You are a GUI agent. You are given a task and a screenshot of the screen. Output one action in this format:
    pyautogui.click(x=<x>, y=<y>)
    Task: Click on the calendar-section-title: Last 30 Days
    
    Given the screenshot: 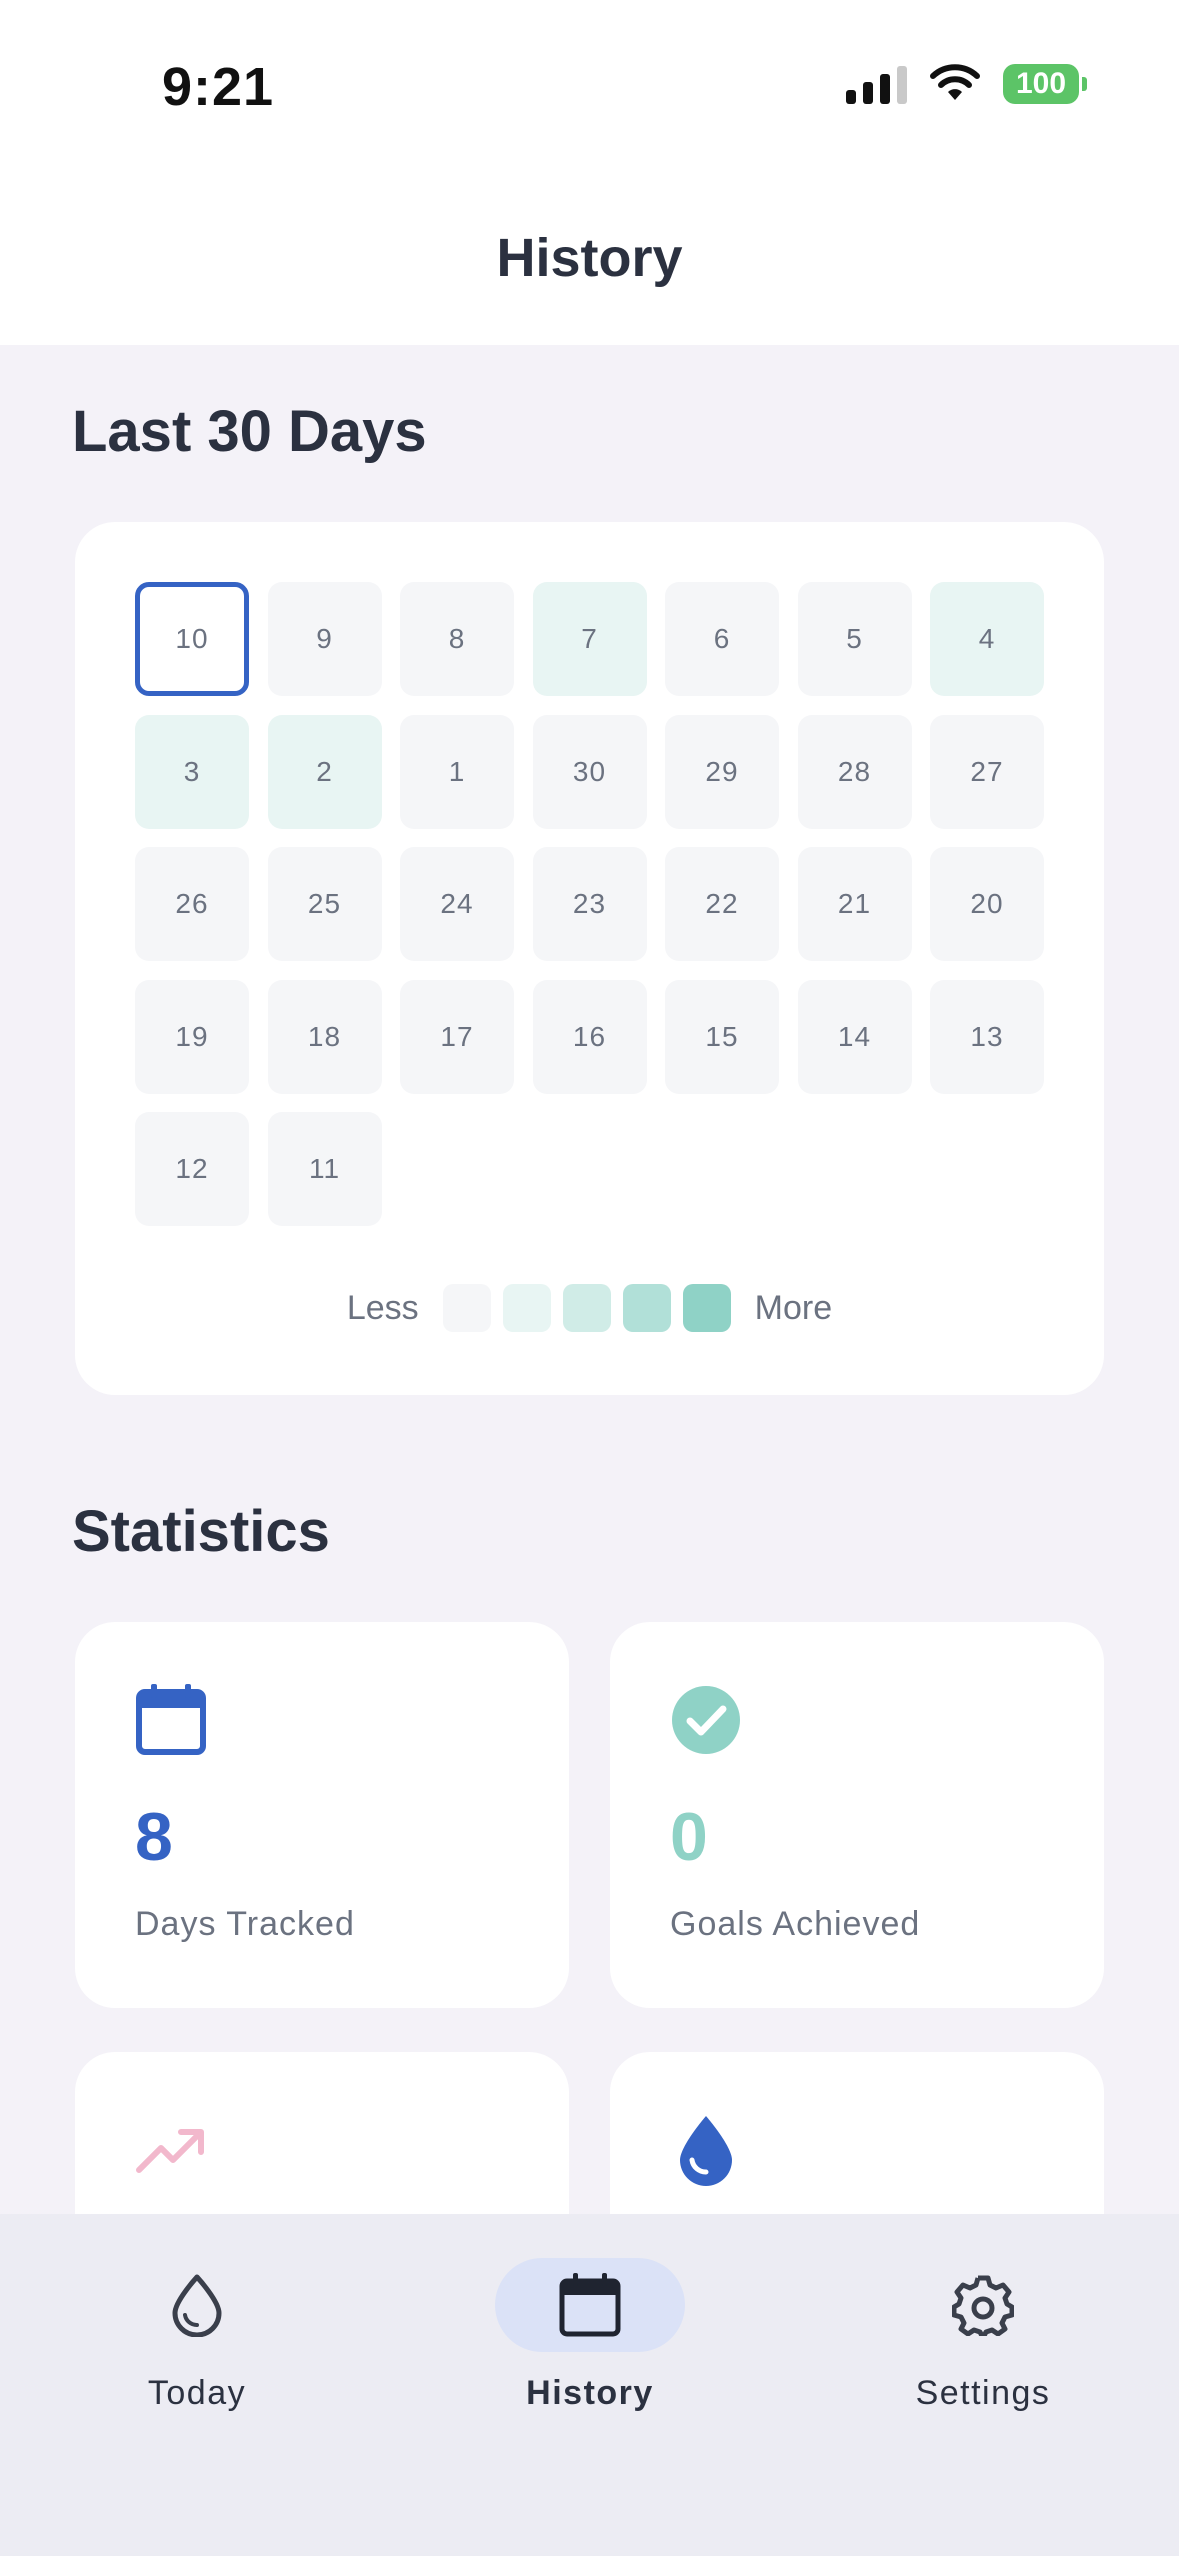 What is the action you would take?
    pyautogui.click(x=249, y=431)
    